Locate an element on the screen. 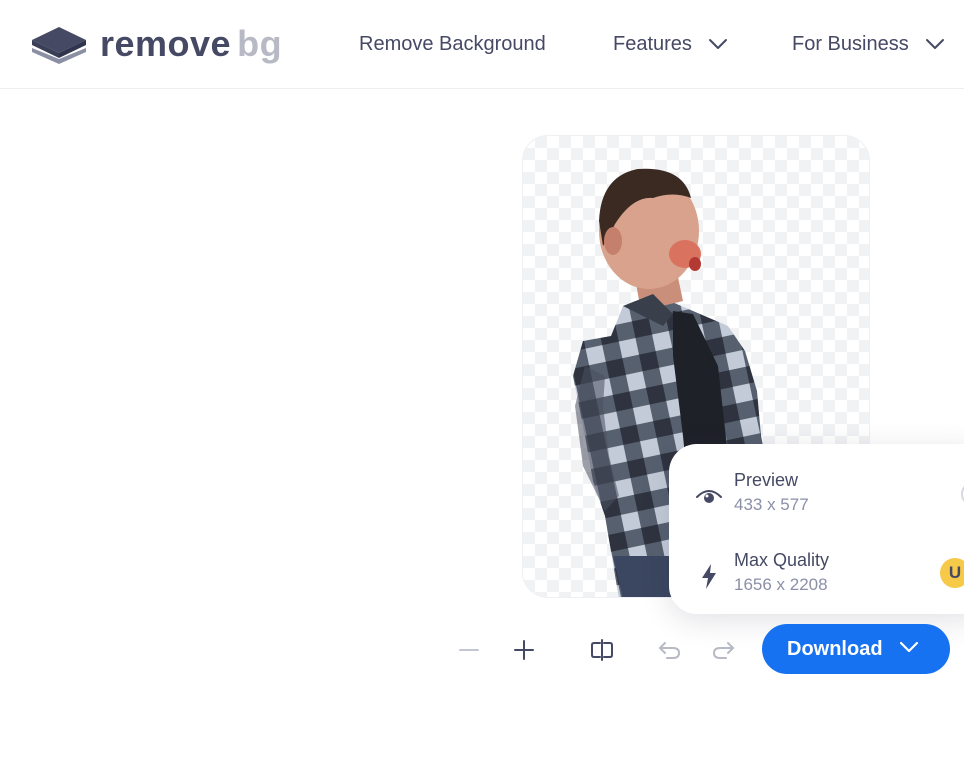 The image size is (964, 757). logo-word-remove: remove is located at coordinates (166, 43).